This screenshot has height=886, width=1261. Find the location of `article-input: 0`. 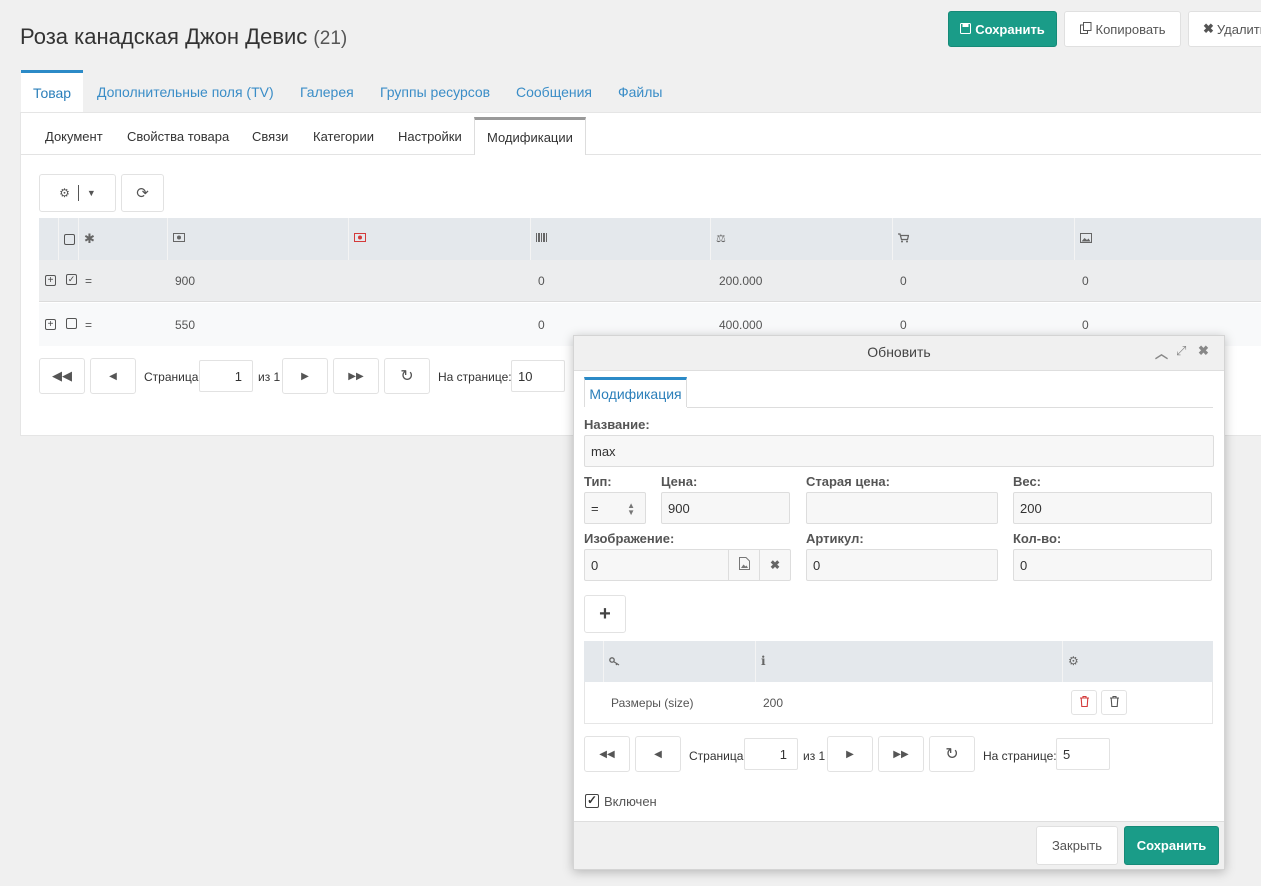

article-input: 0 is located at coordinates (902, 565).